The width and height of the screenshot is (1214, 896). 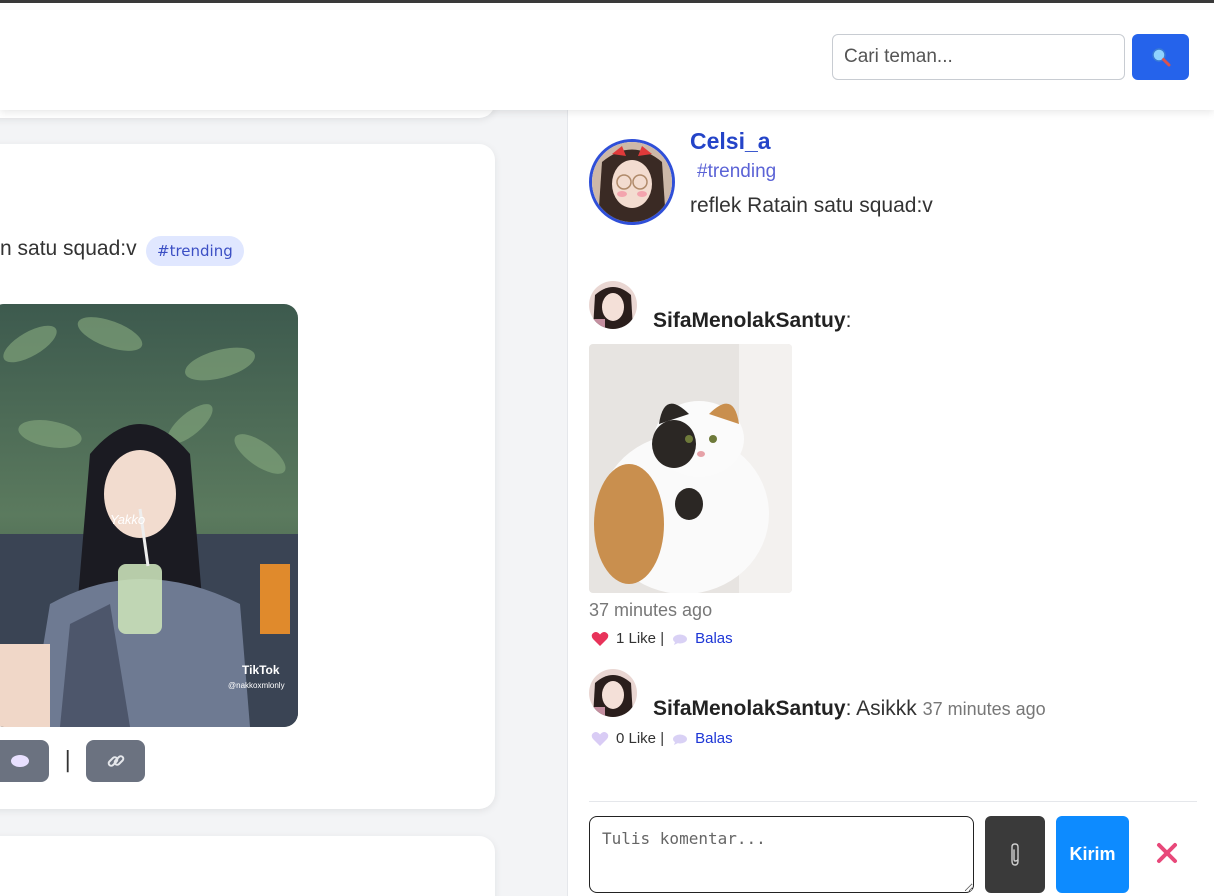 I want to click on tiktok-watermark: TikTok, so click(x=261, y=670).